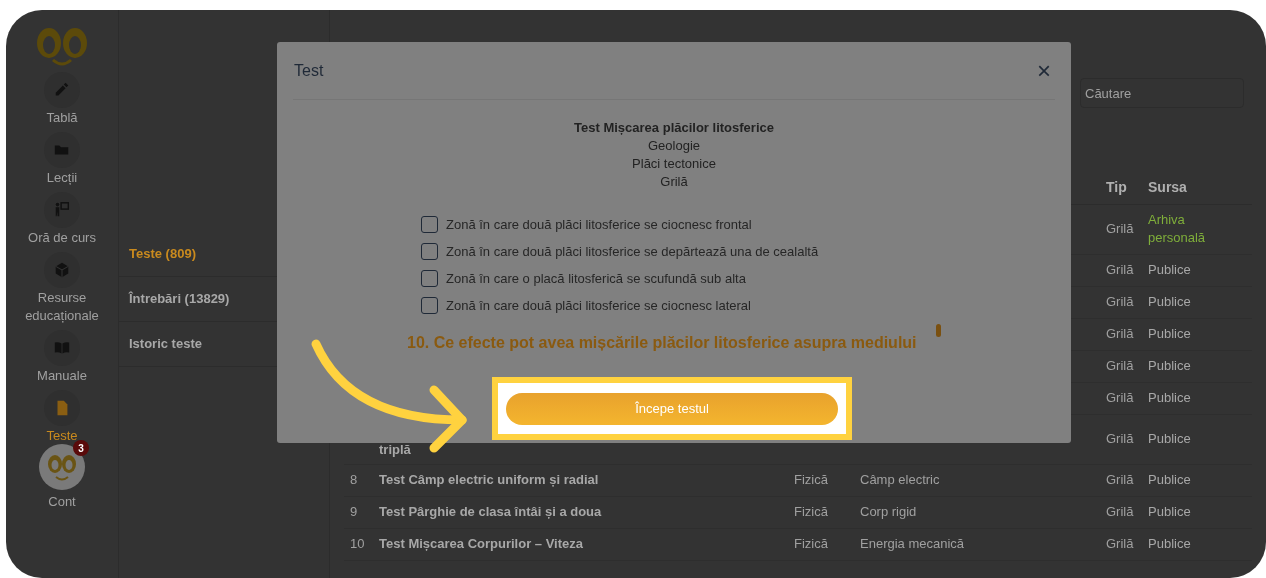  Describe the element at coordinates (1162, 93) in the screenshot. I see `search-field: Căutare` at that location.